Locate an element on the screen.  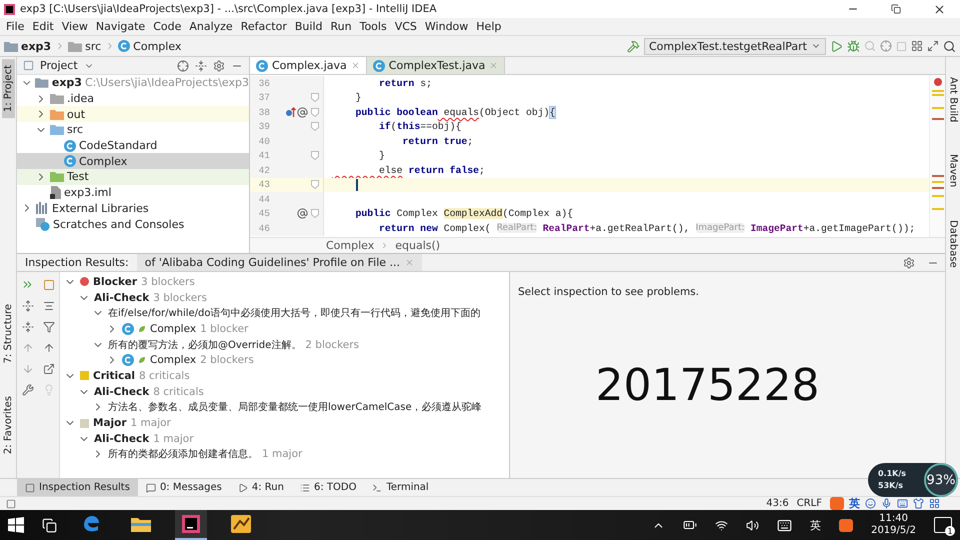
shirt-icon is located at coordinates (918, 503).